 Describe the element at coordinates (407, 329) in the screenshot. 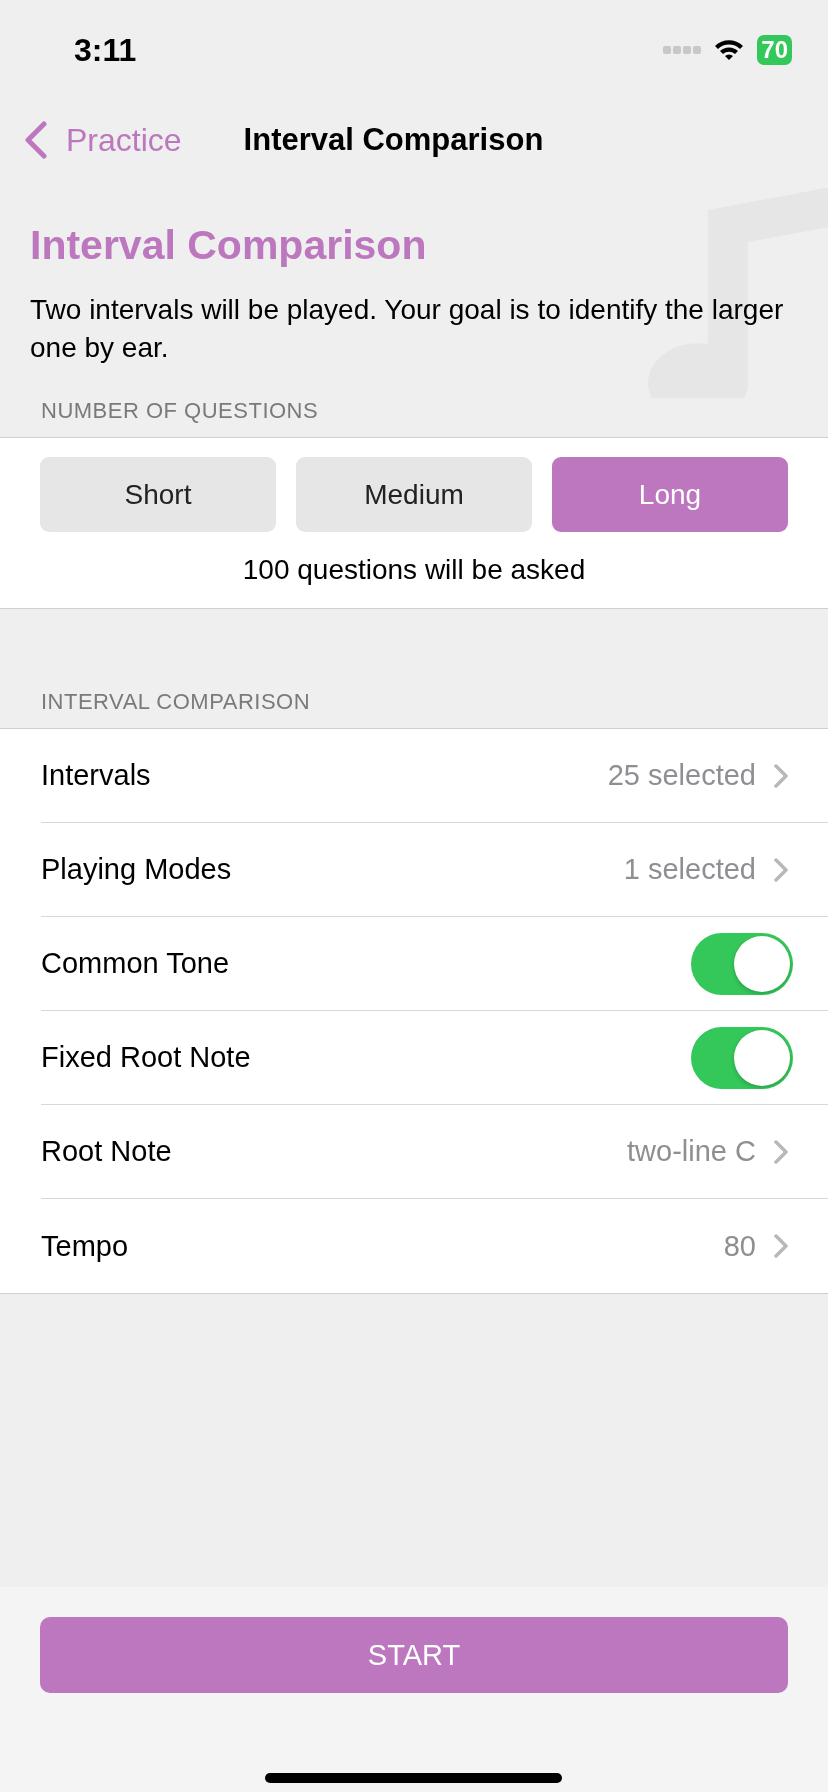

I see `description: Two intervals will be played. Your goal is to identify the larger one by ear.` at that location.